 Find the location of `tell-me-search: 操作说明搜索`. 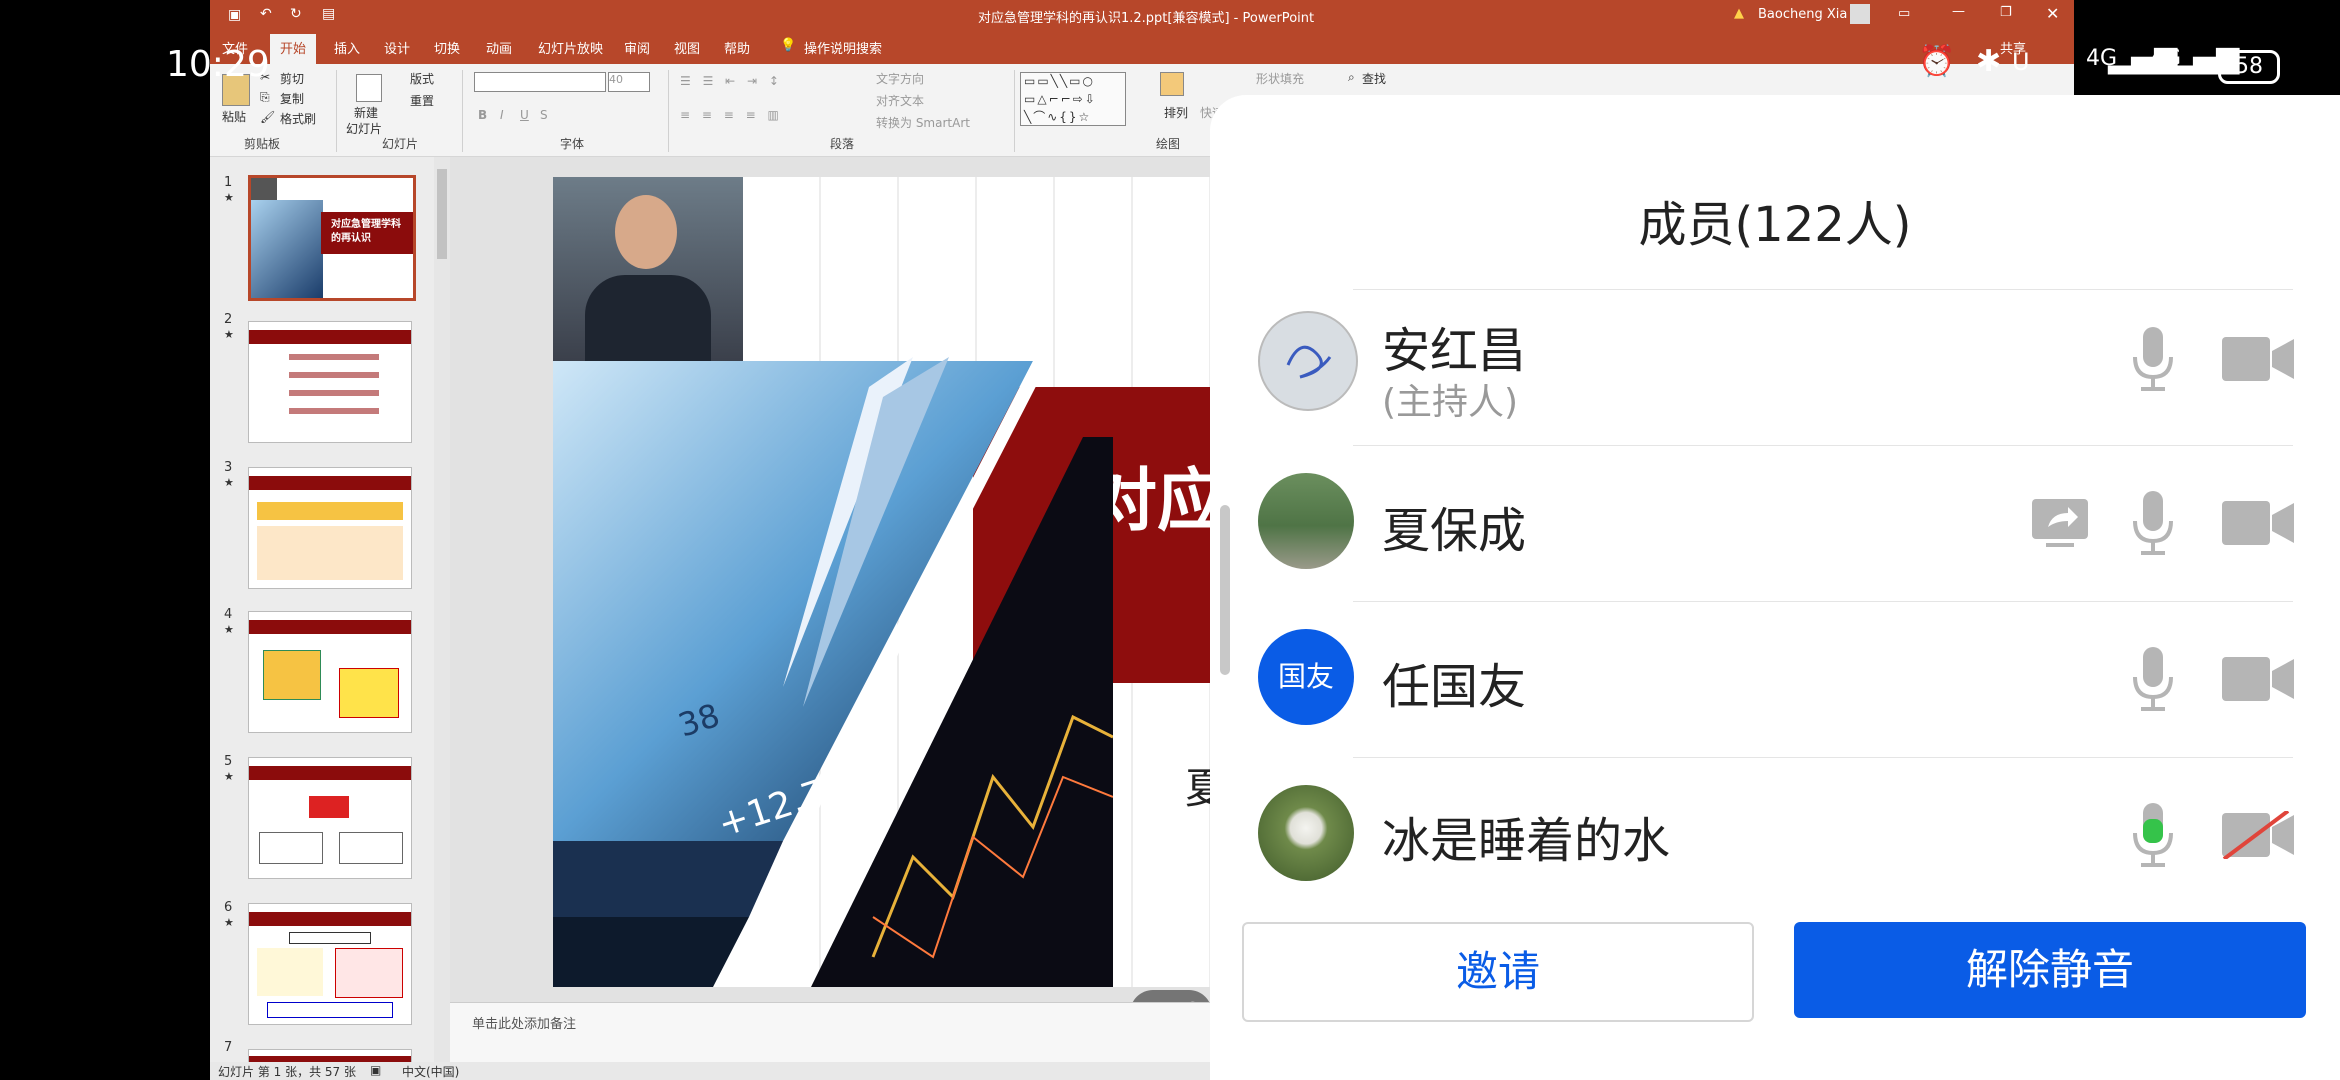

tell-me-search: 操作说明搜索 is located at coordinates (843, 47).